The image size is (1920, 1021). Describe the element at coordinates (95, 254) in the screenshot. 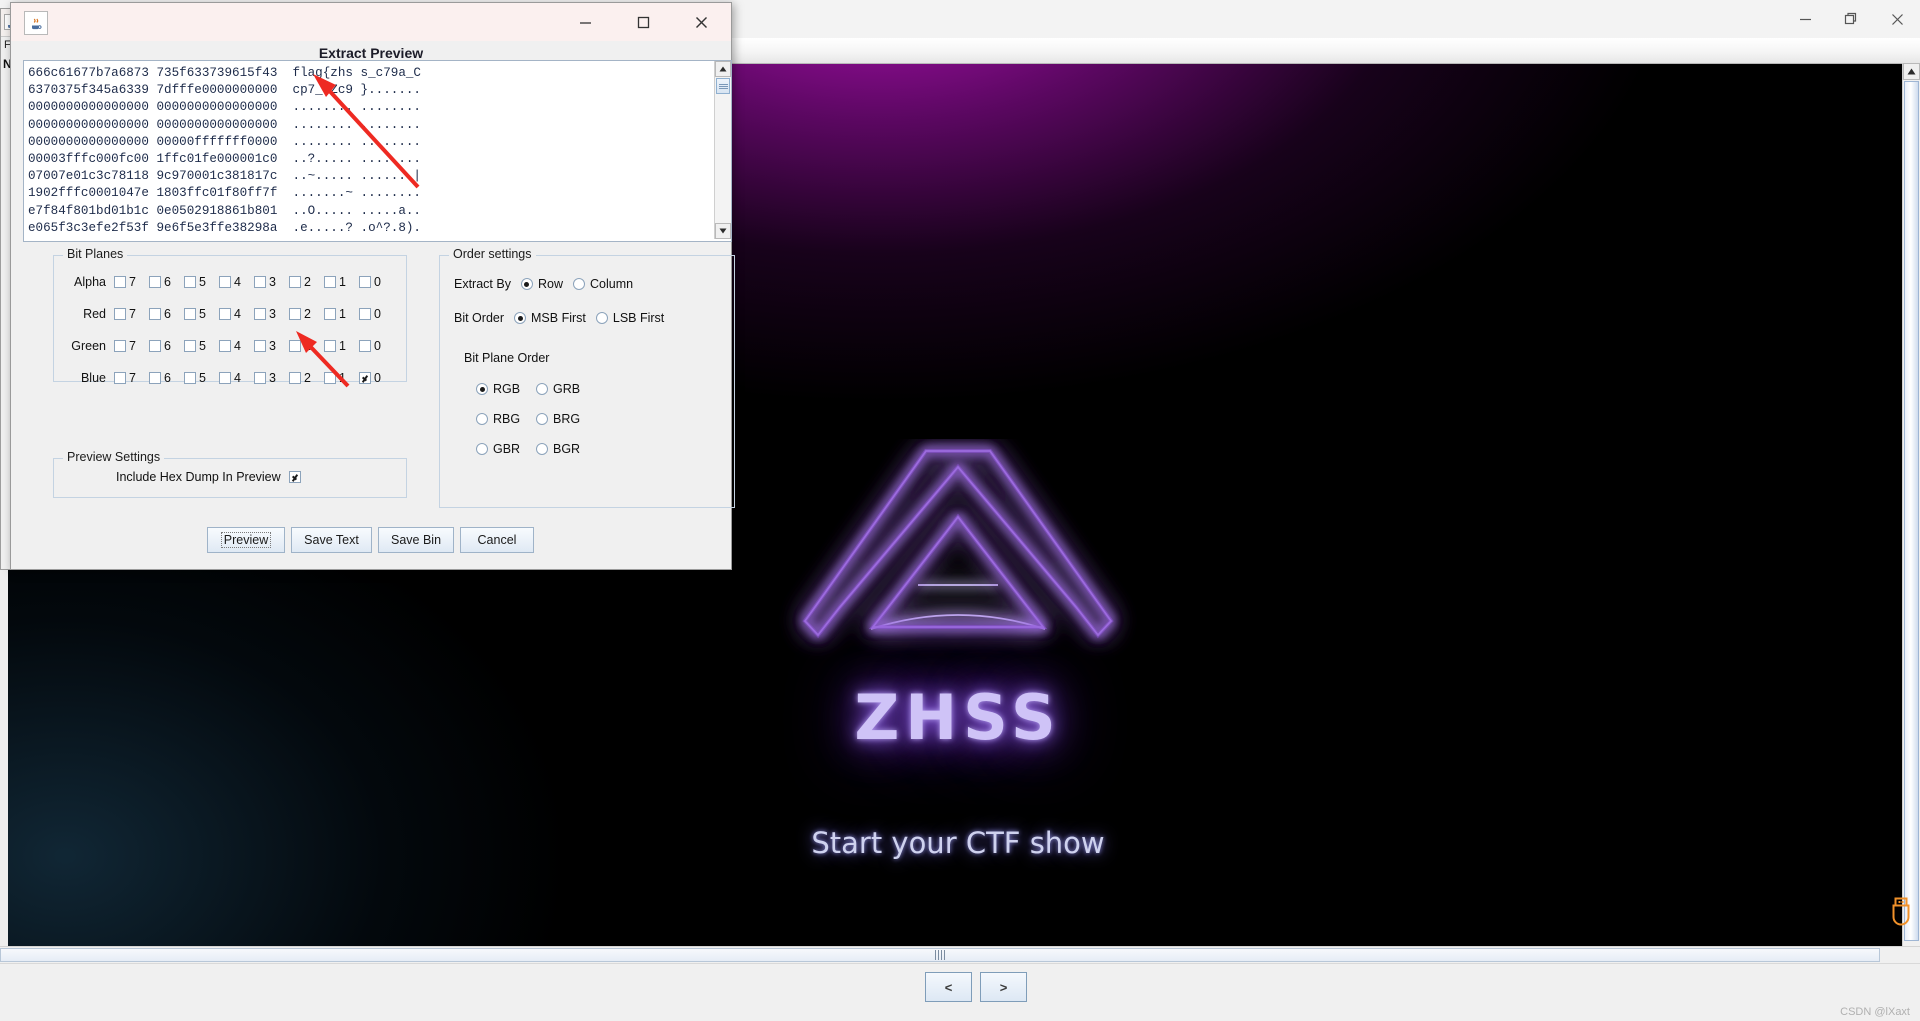

I see `bit-planes-group-label: Bit Planes` at that location.